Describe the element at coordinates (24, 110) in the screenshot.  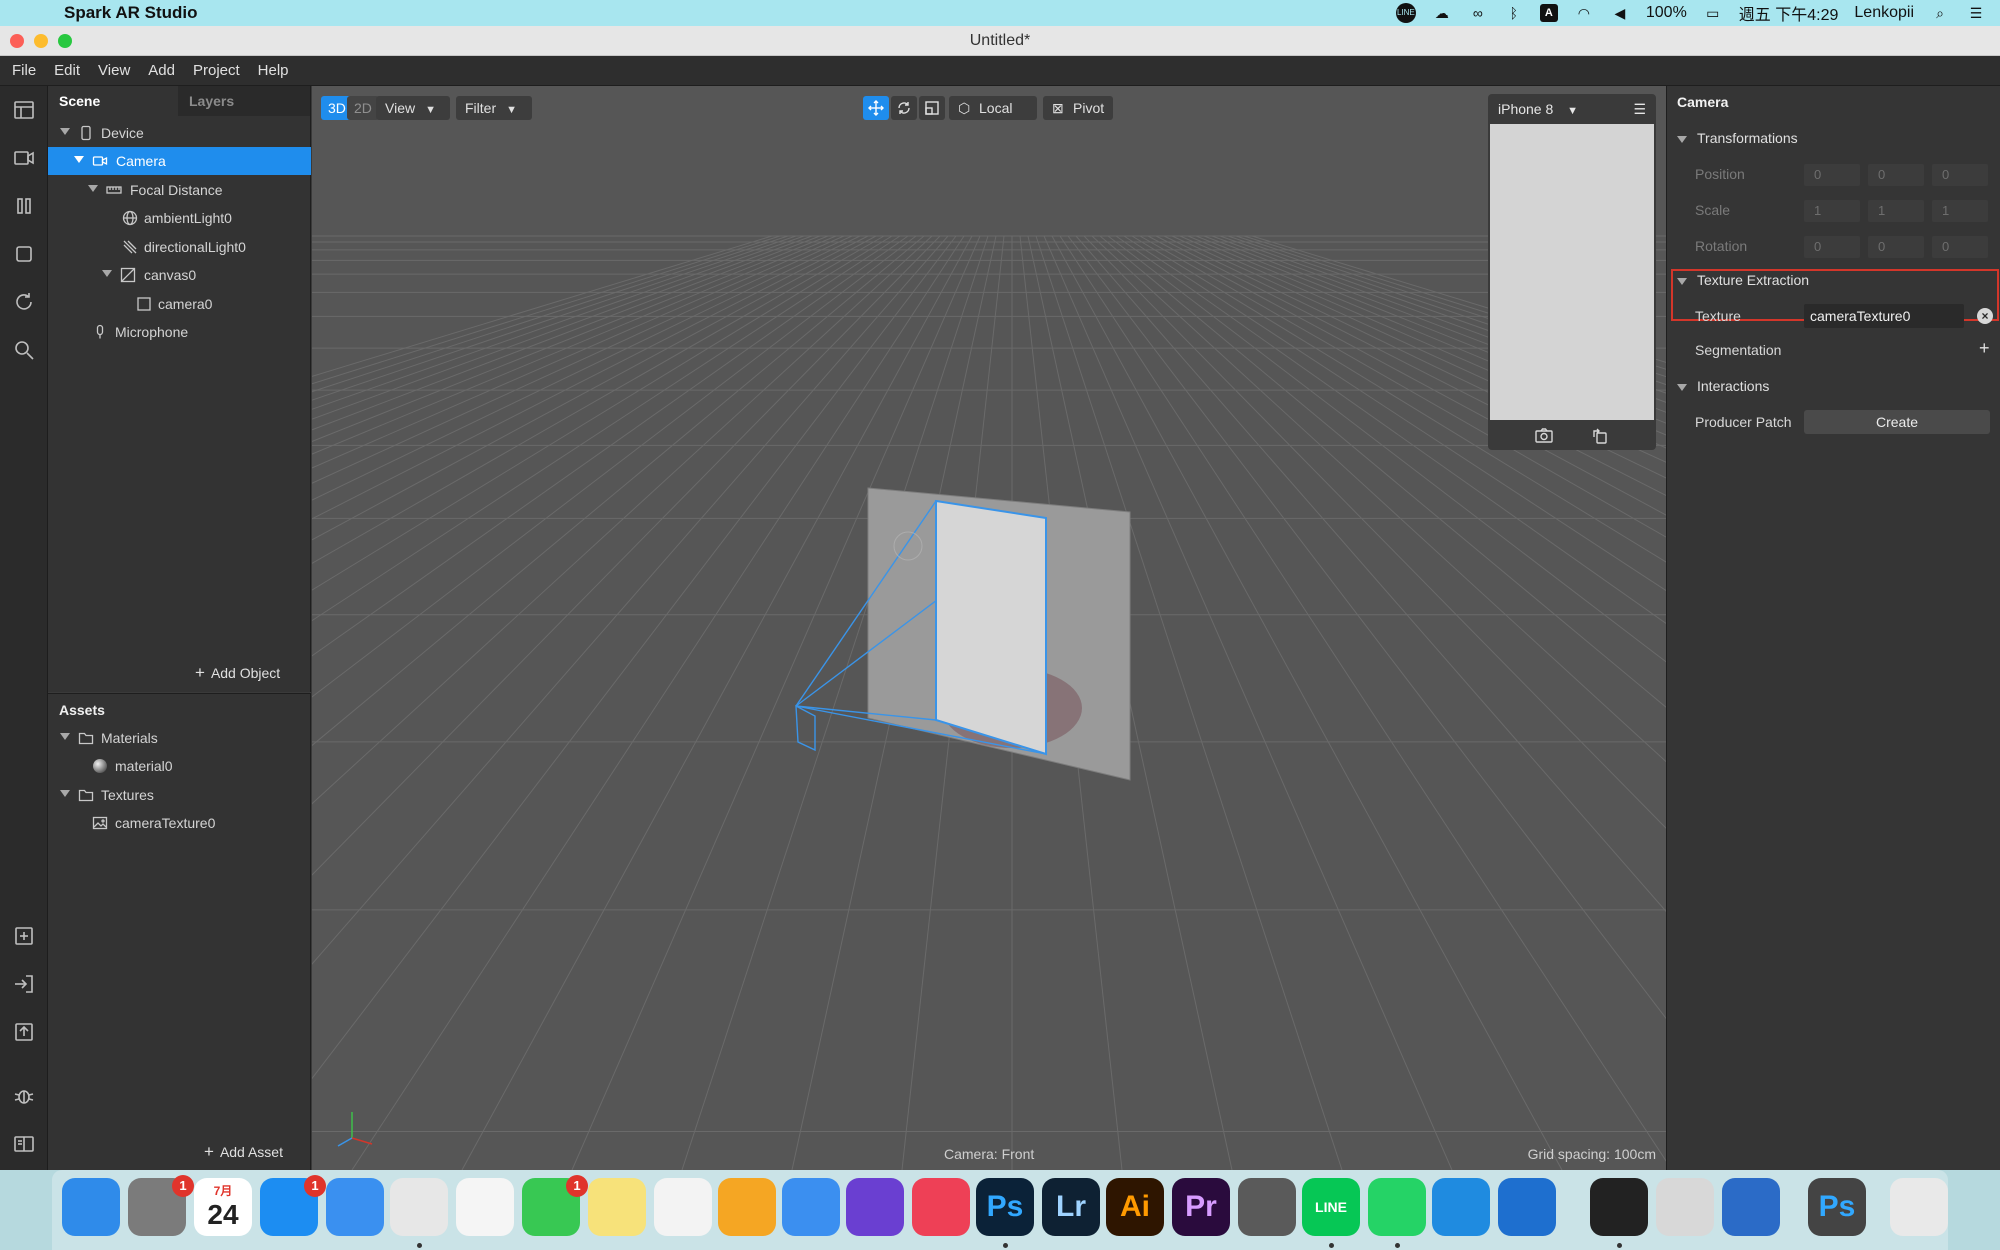
I see `layout-icon` at that location.